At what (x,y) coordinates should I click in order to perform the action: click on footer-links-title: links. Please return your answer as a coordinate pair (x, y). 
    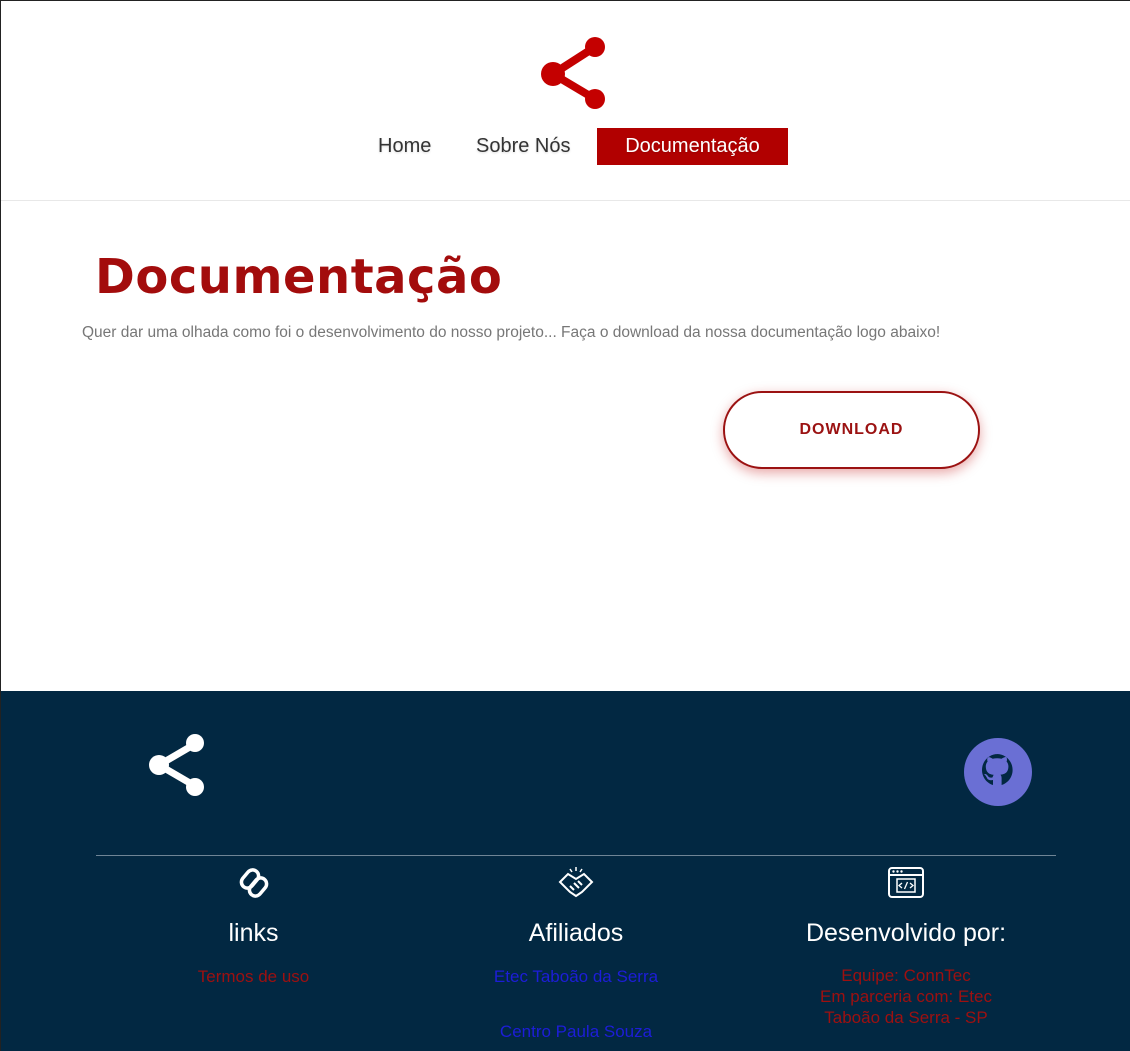
    Looking at the image, I should click on (253, 933).